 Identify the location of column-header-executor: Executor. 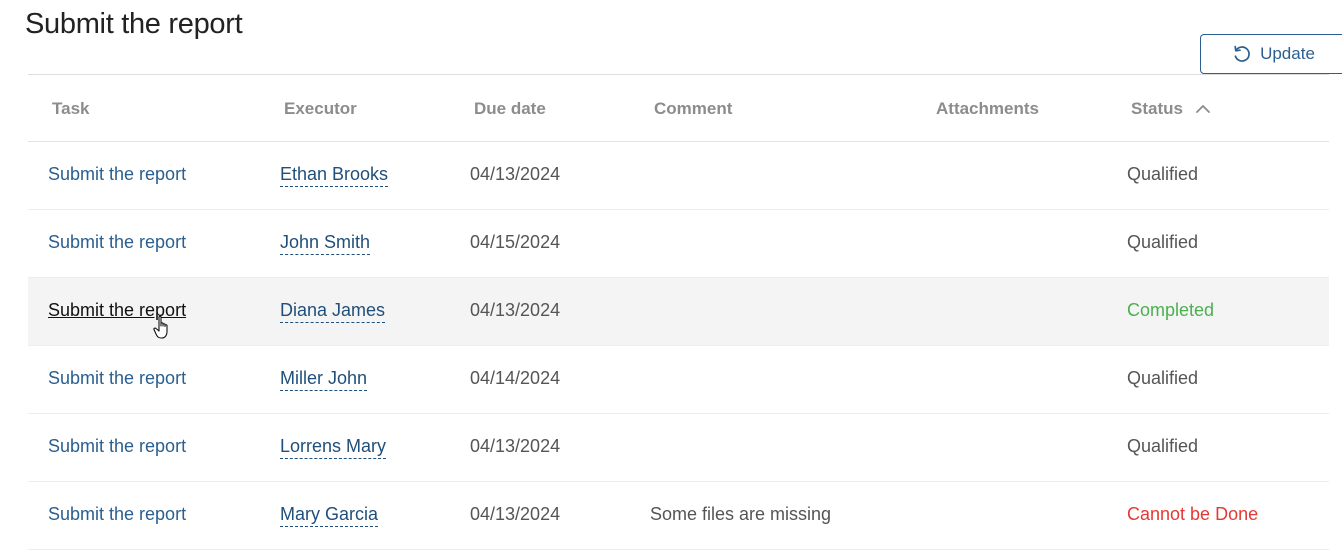
(320, 109).